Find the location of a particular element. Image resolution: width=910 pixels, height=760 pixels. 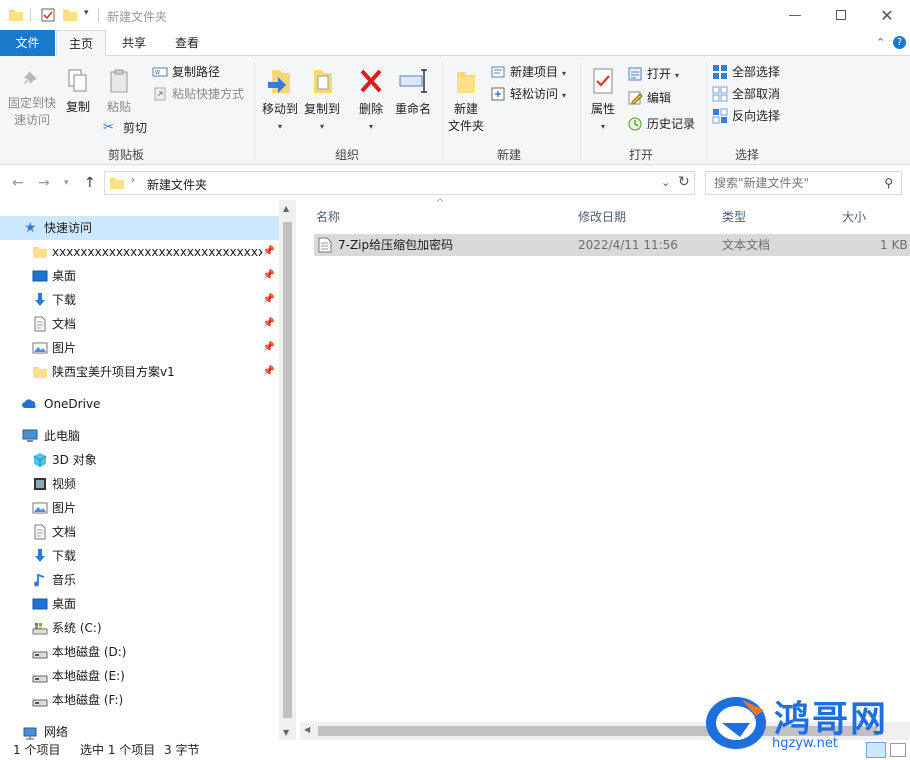

copy-to-button: 复制到 ▾ is located at coordinates (322, 100).